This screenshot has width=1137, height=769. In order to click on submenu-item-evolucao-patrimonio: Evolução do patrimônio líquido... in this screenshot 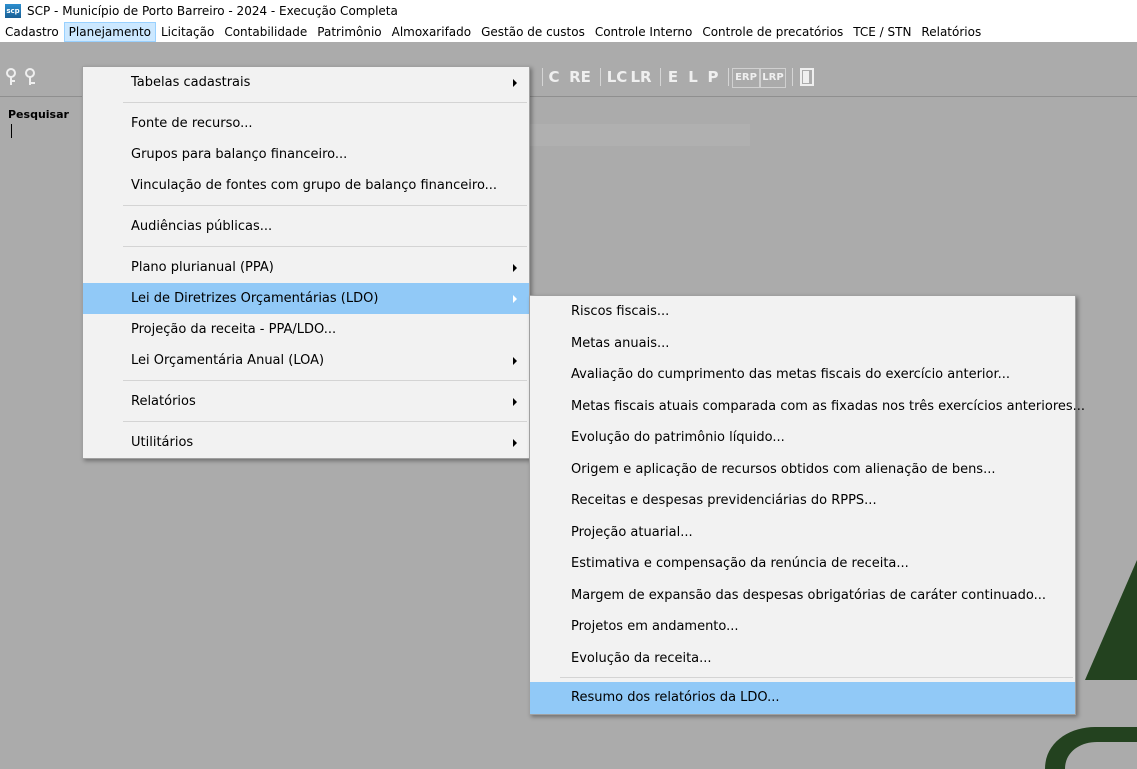, I will do `click(802, 438)`.